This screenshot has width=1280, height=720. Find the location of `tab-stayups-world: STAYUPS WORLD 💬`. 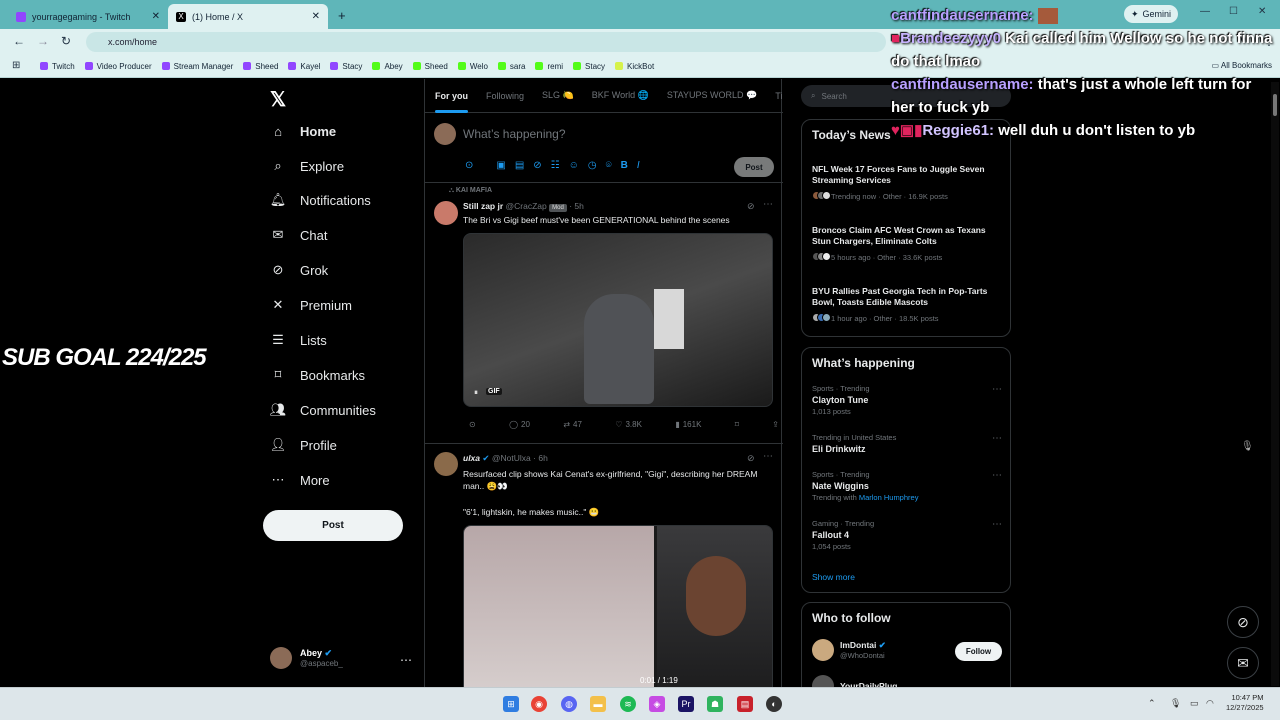

tab-stayups-world: STAYUPS WORLD 💬 is located at coordinates (712, 95).